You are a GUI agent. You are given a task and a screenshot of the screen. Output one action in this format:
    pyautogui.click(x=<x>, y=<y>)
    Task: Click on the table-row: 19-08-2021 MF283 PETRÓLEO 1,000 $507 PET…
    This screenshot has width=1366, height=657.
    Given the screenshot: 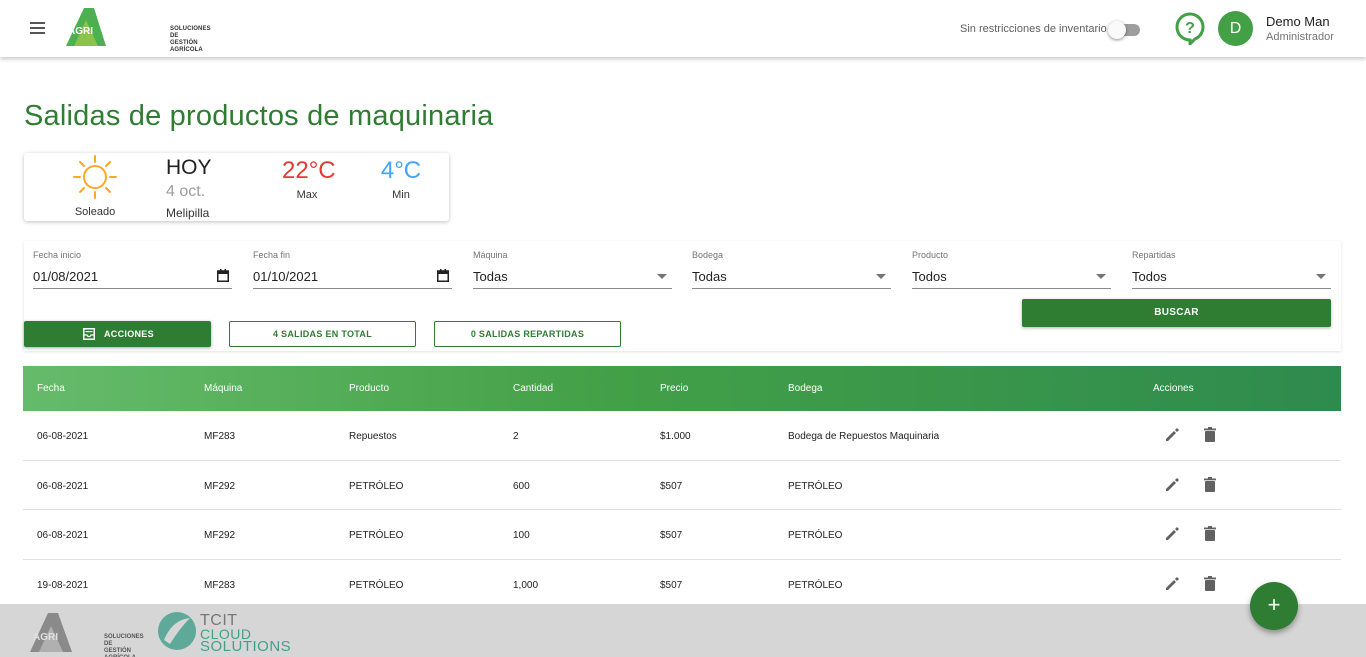 What is the action you would take?
    pyautogui.click(x=682, y=584)
    